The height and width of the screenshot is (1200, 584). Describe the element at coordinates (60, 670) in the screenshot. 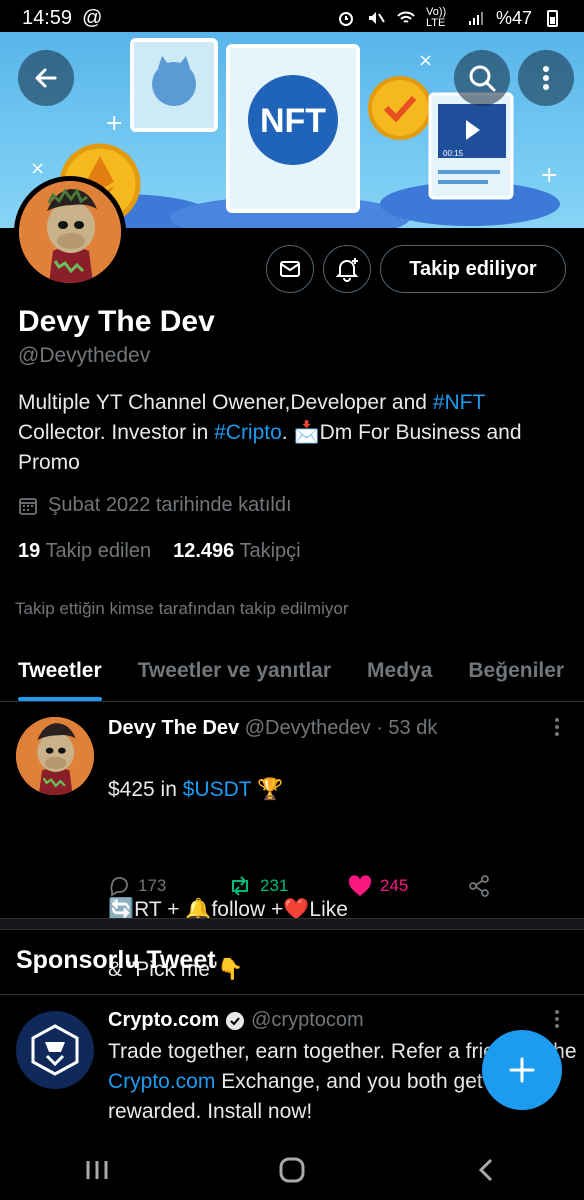

I see `tab-tweets: Tweetler` at that location.